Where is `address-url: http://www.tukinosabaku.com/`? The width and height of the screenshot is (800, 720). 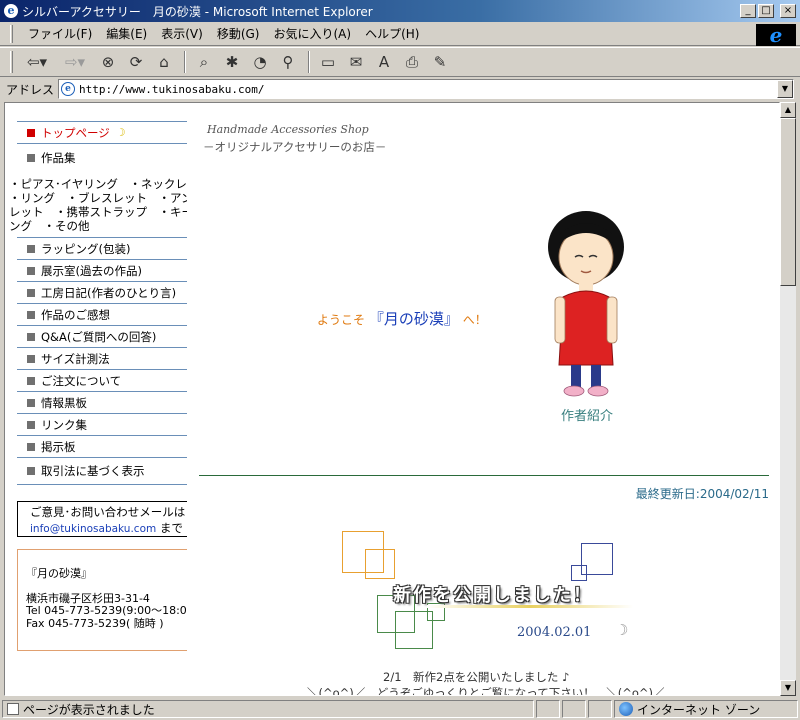
address-url: http://www.tukinosabaku.com/ is located at coordinates (428, 89).